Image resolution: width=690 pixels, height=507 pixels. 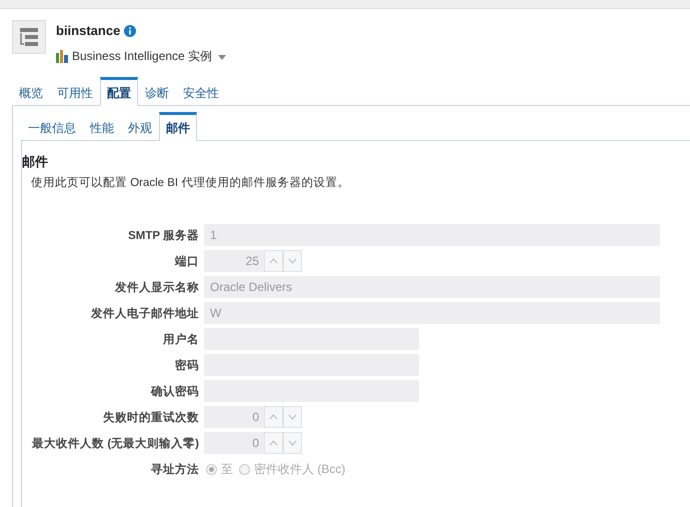 What do you see at coordinates (190, 183) in the screenshot?
I see `section-description: 使用此页可以配置 Oracle BI 代理使用的邮件服务器的设置。` at bounding box center [190, 183].